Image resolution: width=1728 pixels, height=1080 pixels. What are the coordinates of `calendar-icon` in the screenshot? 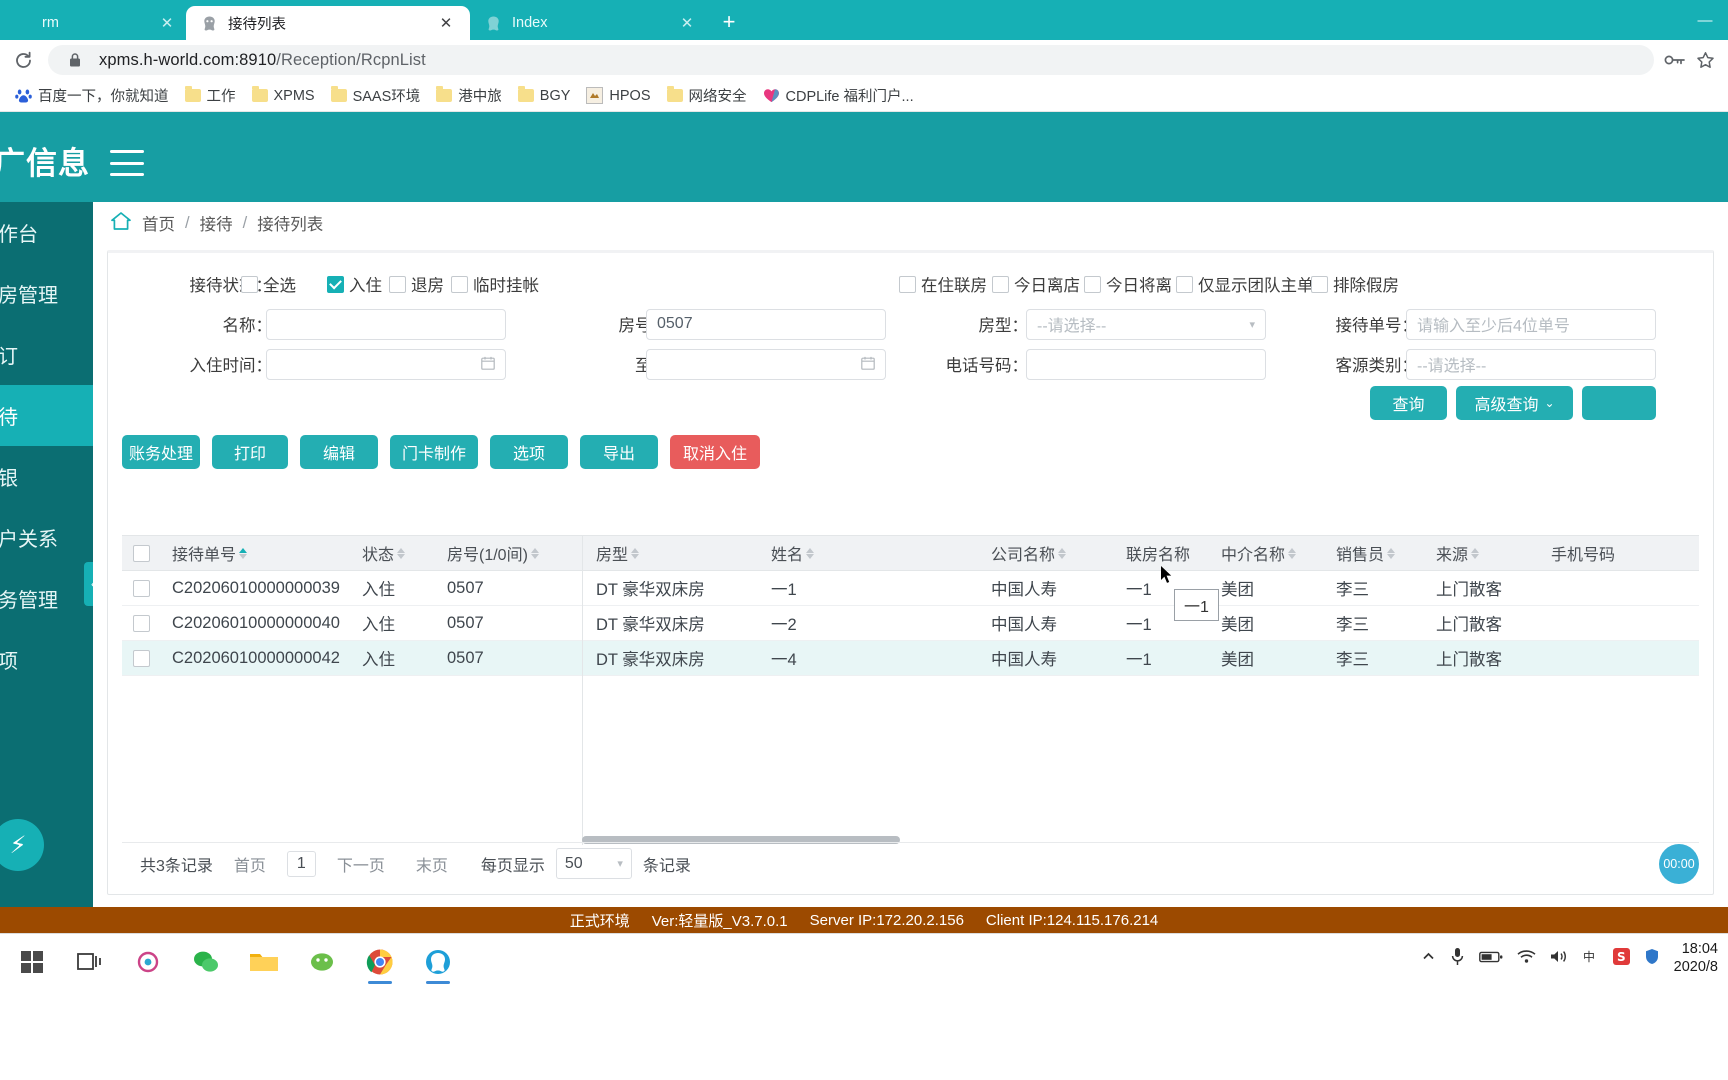 It's located at (868, 364).